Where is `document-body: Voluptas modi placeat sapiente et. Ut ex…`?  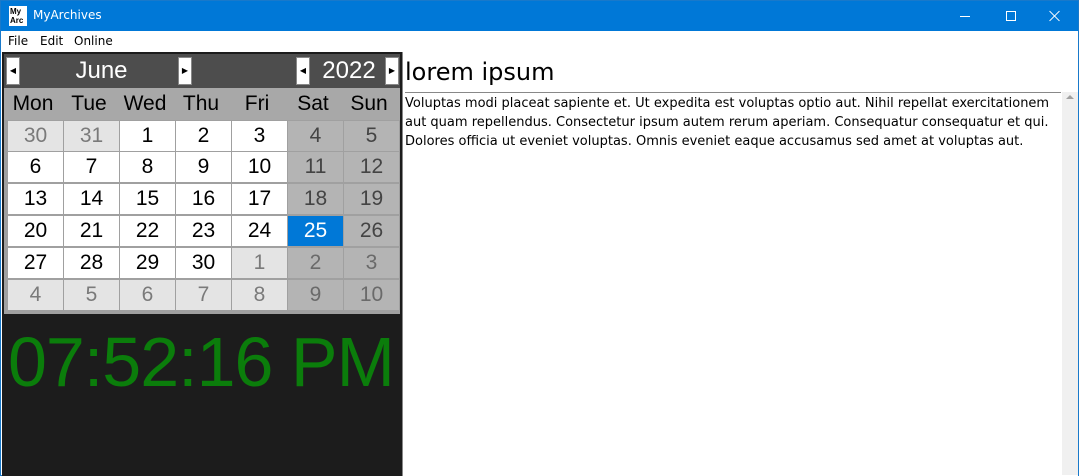 document-body: Voluptas modi placeat sapiente et. Ut ex… is located at coordinates (733, 122).